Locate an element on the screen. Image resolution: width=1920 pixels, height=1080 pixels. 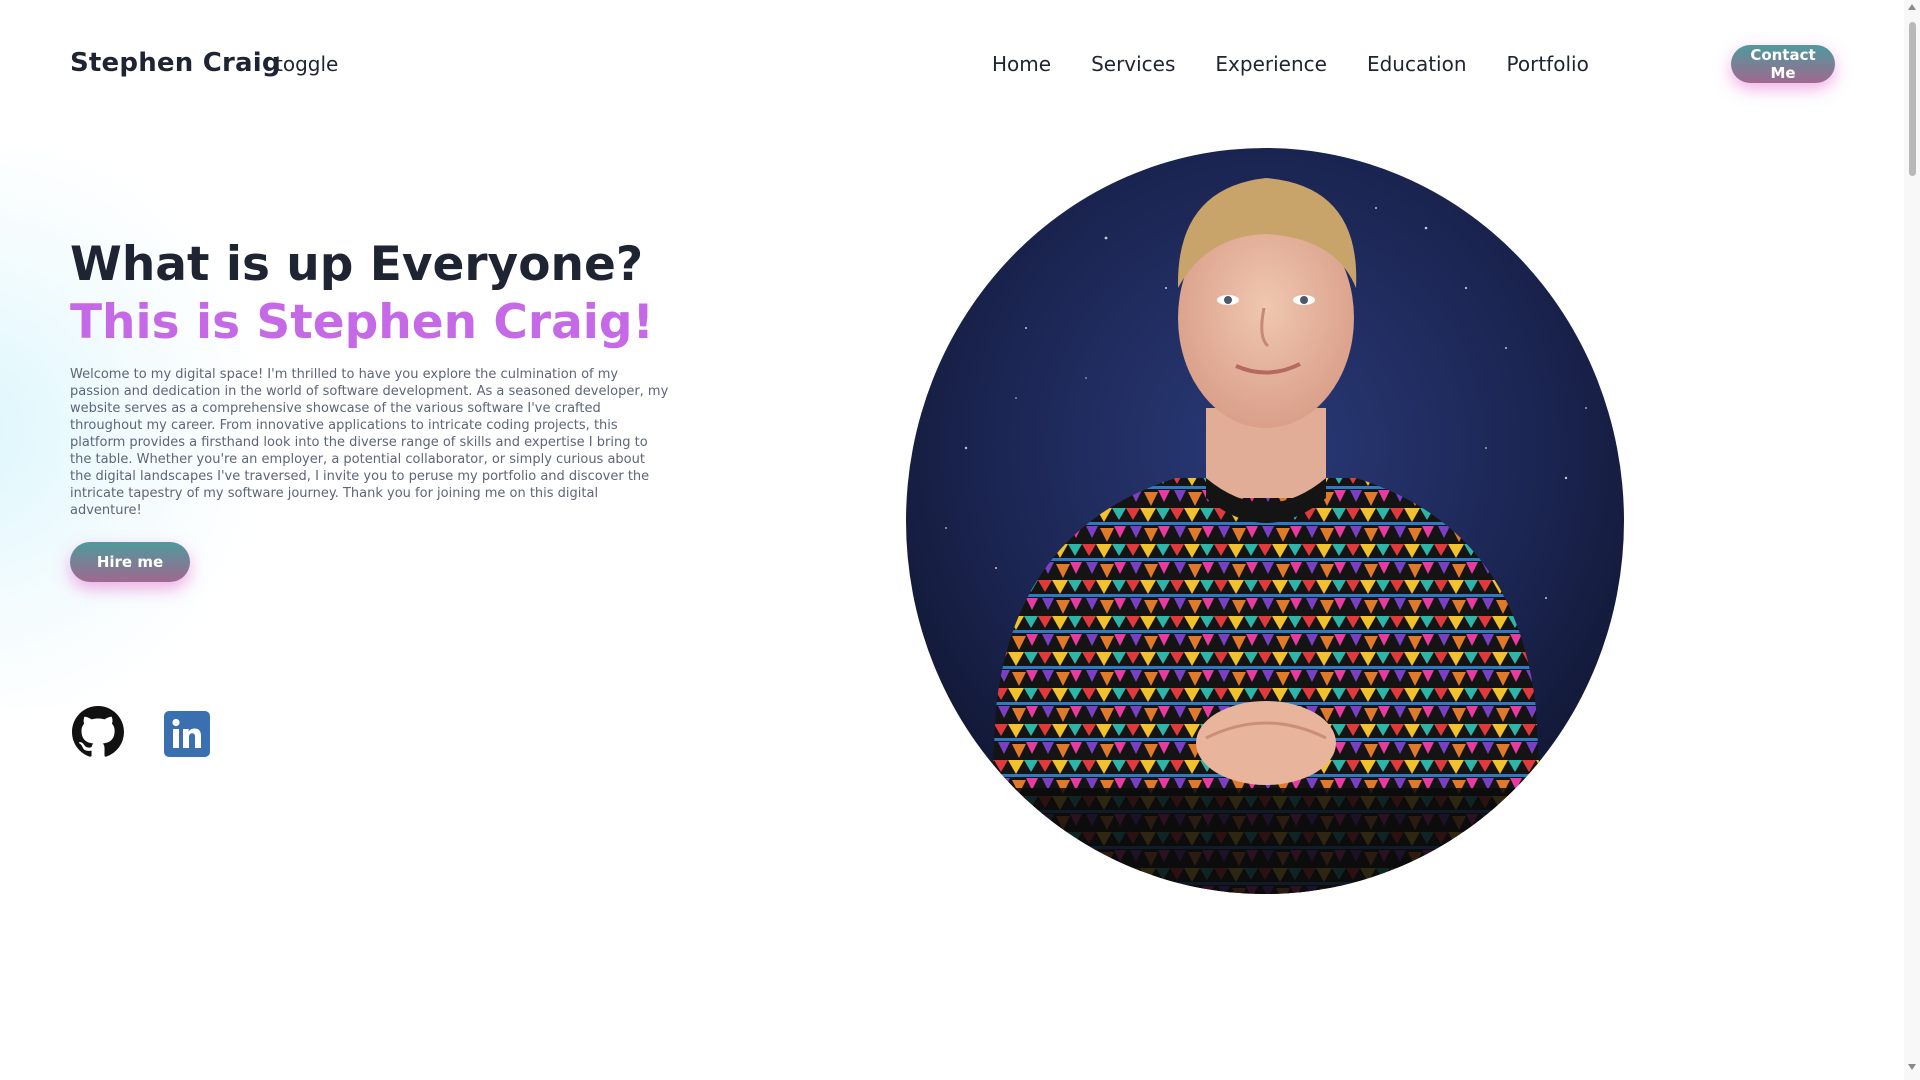
nav-experience: Experience is located at coordinates (1271, 64).